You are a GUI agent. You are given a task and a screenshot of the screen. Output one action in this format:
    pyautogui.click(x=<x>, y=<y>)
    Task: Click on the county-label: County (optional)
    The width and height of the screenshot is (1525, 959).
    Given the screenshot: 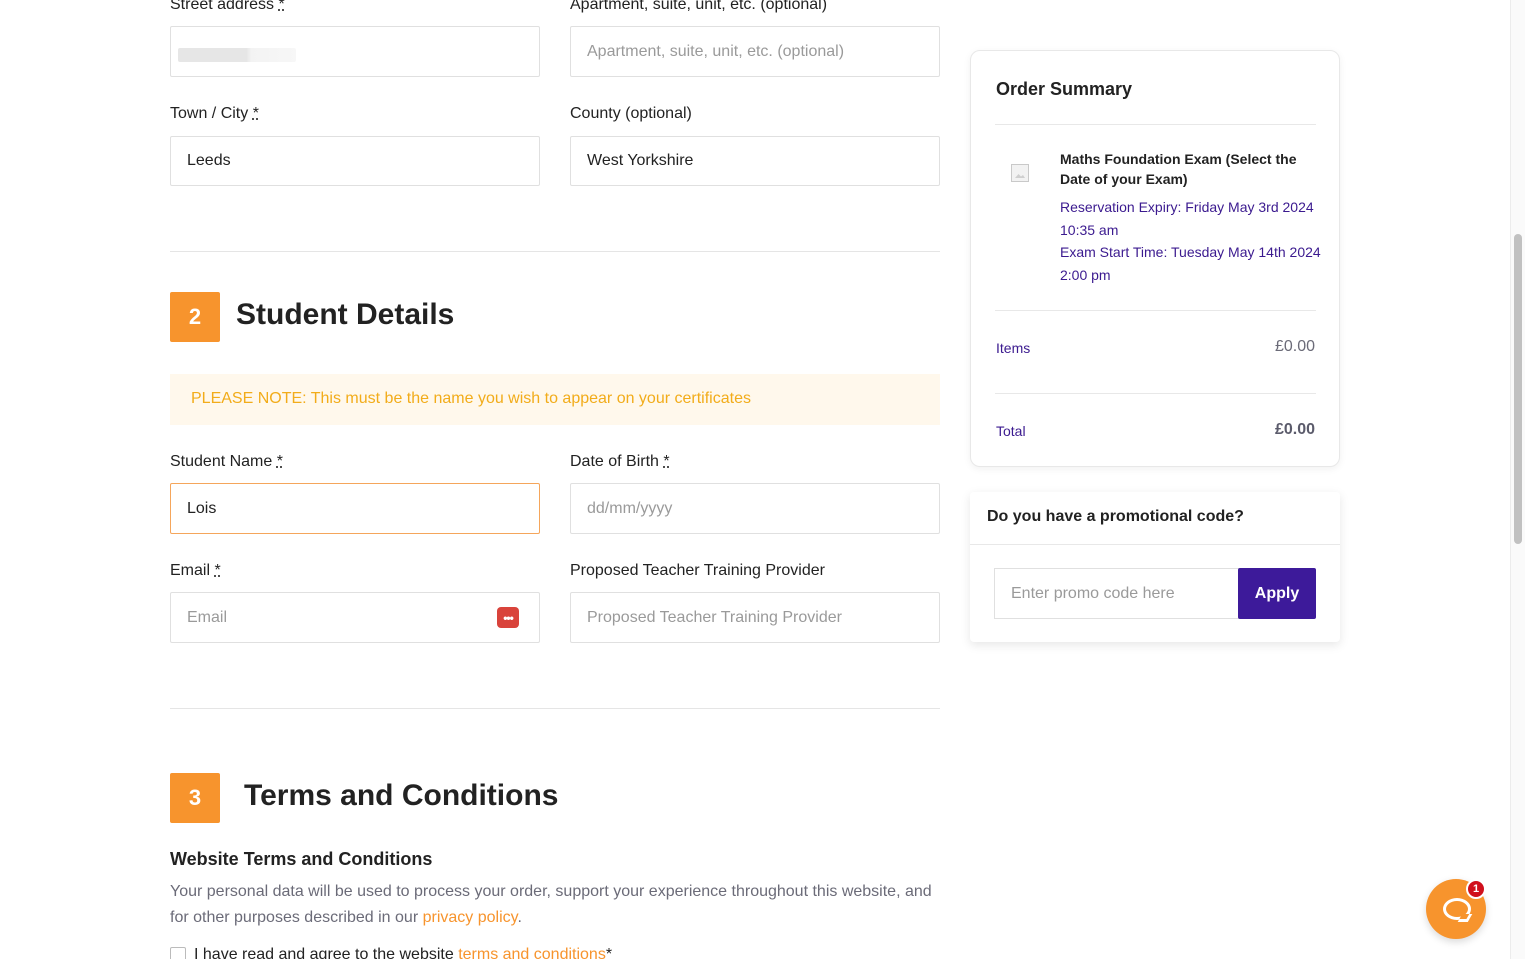 What is the action you would take?
    pyautogui.click(x=631, y=113)
    